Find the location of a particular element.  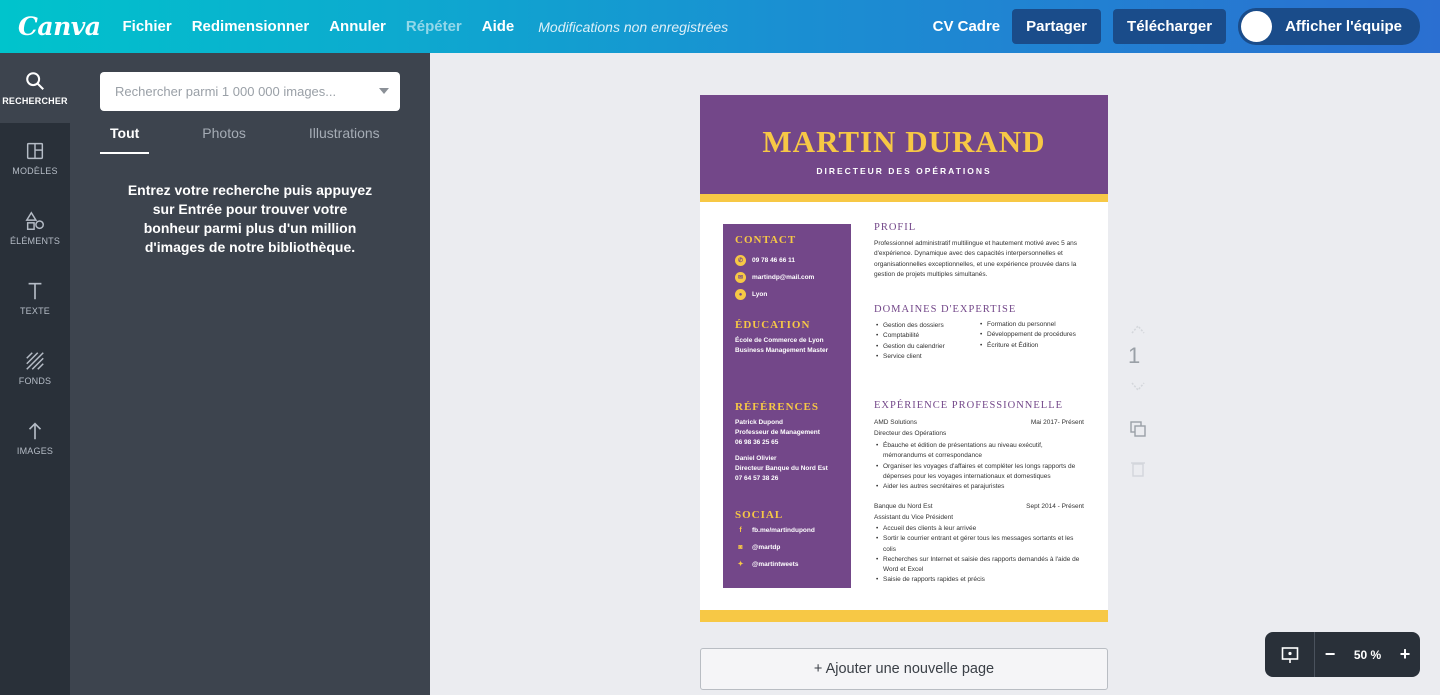

education-school: École de Commerce de Lyon is located at coordinates (779, 341).